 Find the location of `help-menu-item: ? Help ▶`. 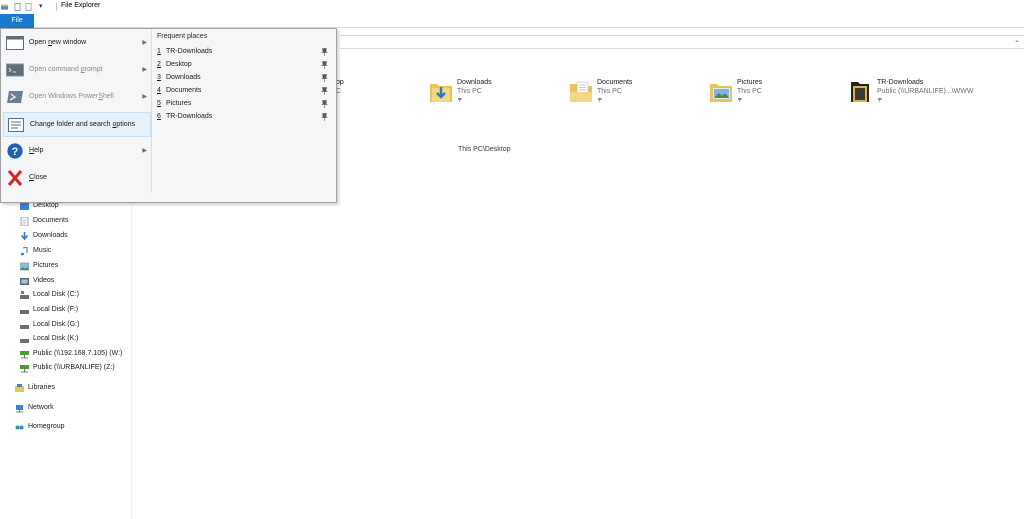

help-menu-item: ? Help ▶ is located at coordinates (77, 151).